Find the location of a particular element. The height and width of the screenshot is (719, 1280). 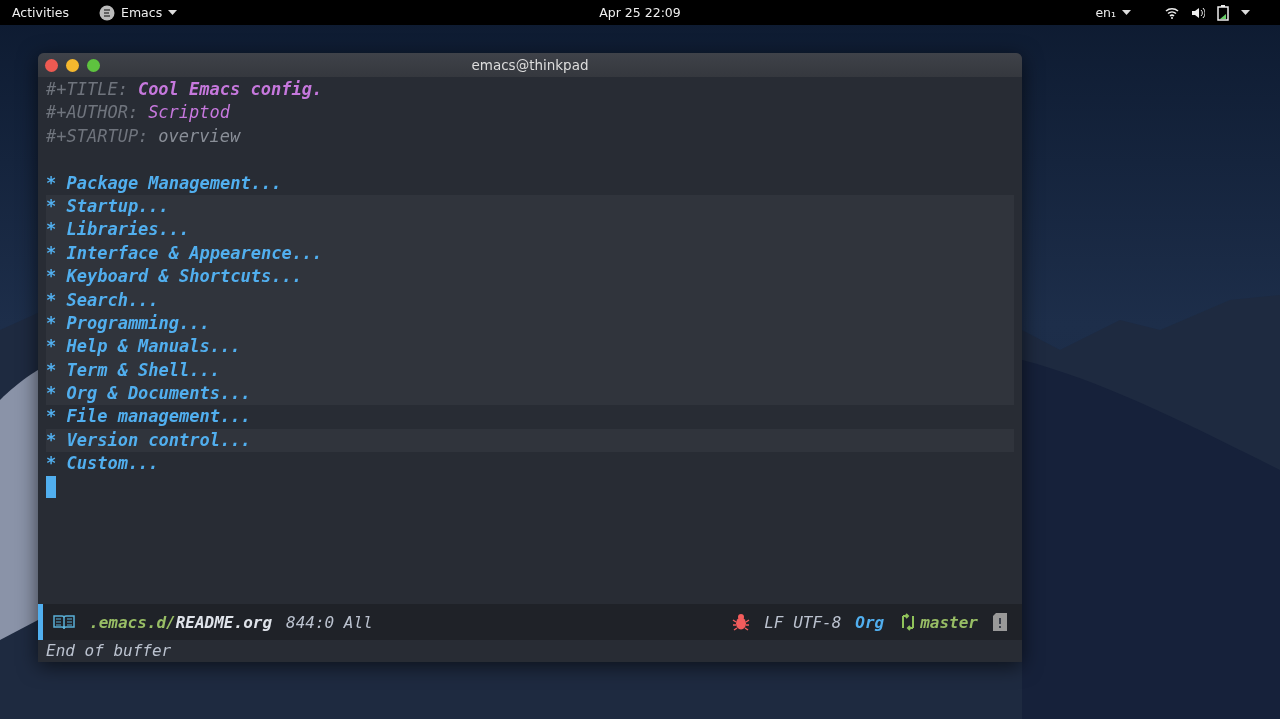

org-keyword: #+TITLE: is located at coordinates (87, 89).